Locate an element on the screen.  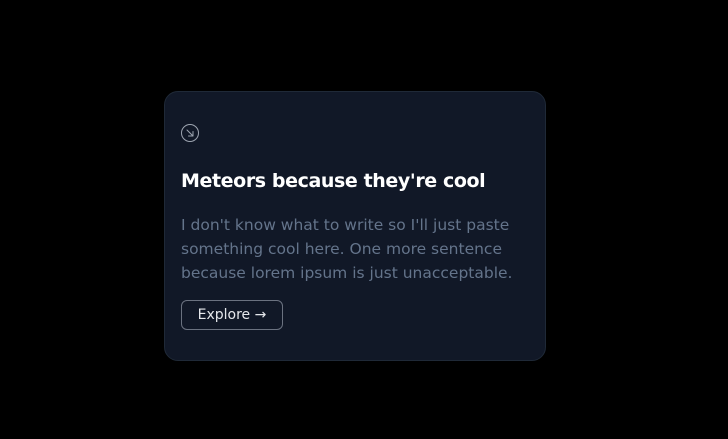
card-title: Meteors because they're cool is located at coordinates (333, 181).